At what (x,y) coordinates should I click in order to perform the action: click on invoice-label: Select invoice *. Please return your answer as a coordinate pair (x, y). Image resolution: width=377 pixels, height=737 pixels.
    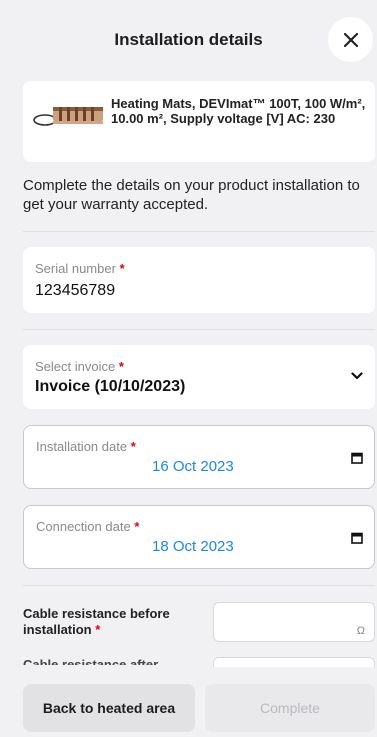
    Looking at the image, I should click on (79, 366).